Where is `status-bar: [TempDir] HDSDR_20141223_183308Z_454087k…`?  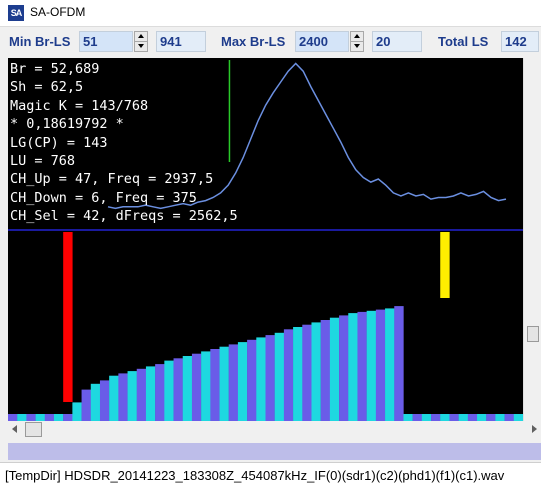
status-bar: [TempDir] HDSDR_20141223_183308Z_454087k… is located at coordinates (270, 475).